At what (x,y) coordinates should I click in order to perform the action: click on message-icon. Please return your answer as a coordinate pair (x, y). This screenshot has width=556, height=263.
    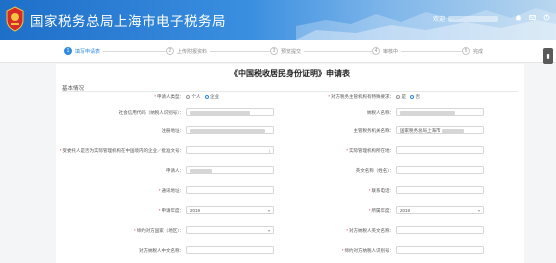
    Looking at the image, I should click on (532, 17).